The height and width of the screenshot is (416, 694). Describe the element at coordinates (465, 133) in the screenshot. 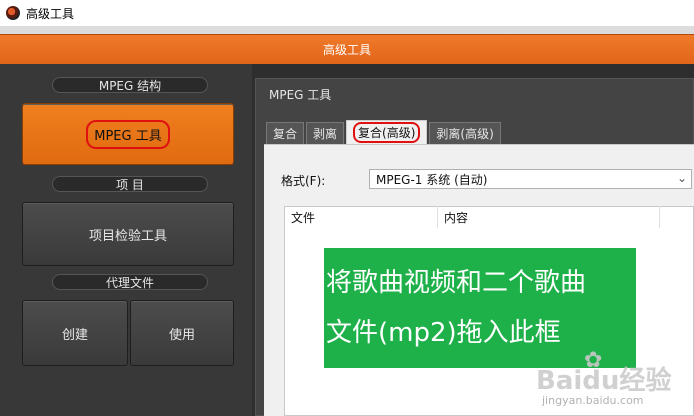

I see `tab-demultiplex-advanced: 剥离(高级)` at that location.